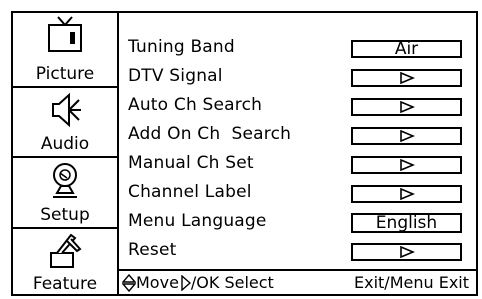 This screenshot has height=299, width=482. What do you see at coordinates (65, 215) in the screenshot?
I see `tab-label: Setup` at bounding box center [65, 215].